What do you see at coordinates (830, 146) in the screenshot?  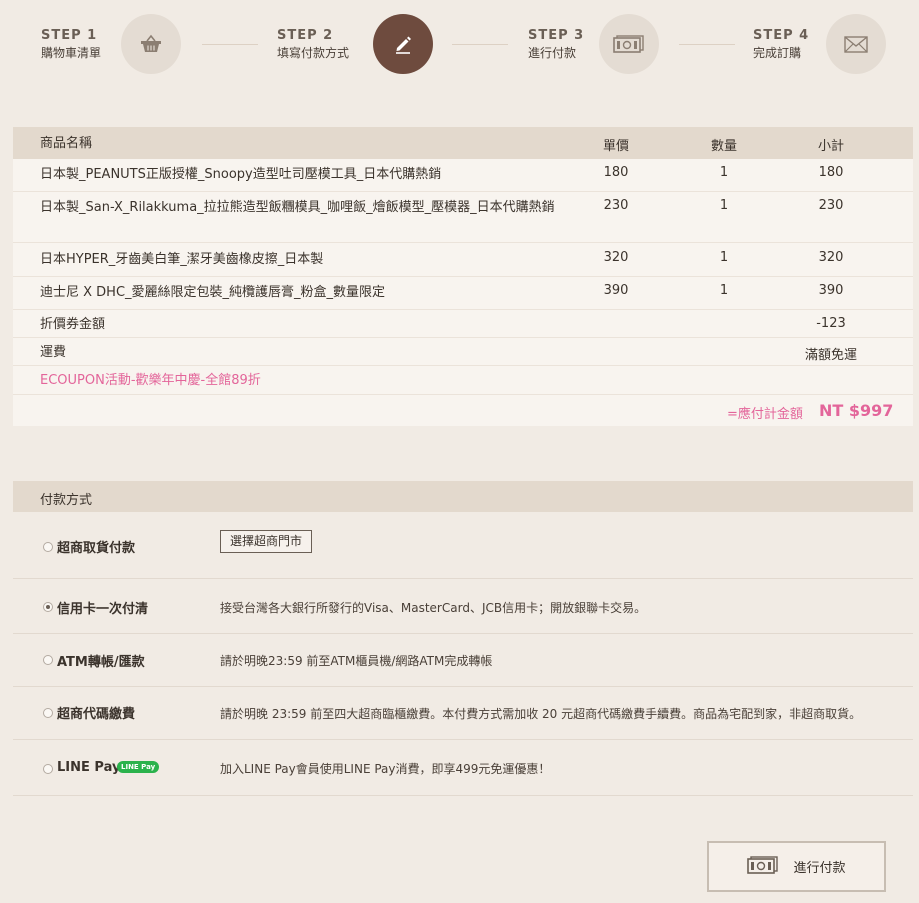 I see `header-subtotal: 小計` at bounding box center [830, 146].